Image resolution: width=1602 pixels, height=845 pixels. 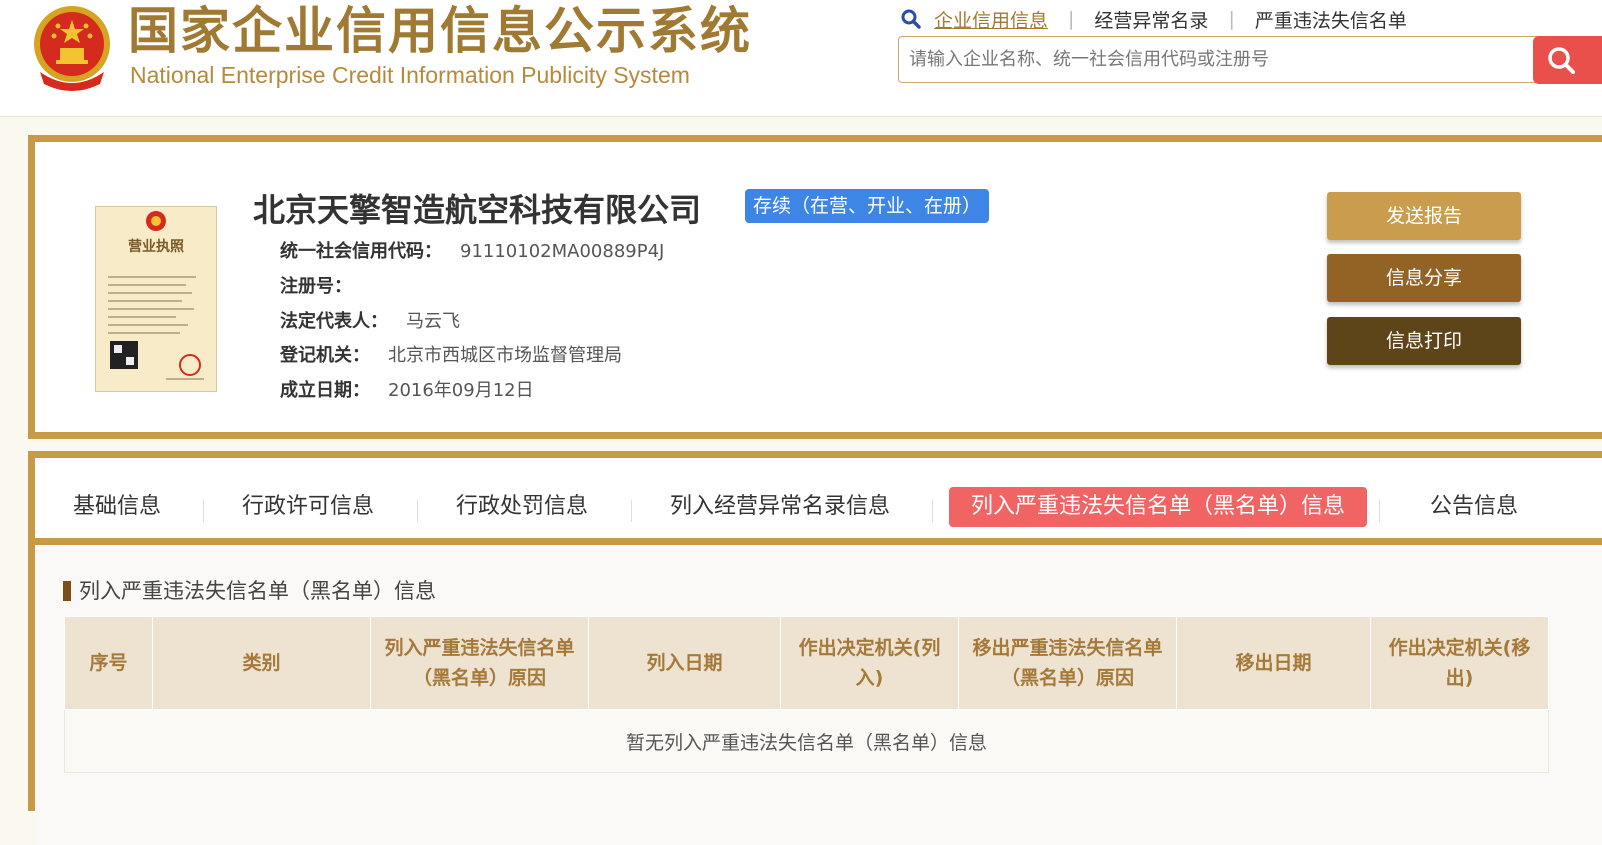 I want to click on info-value: 马云飞, so click(x=433, y=321).